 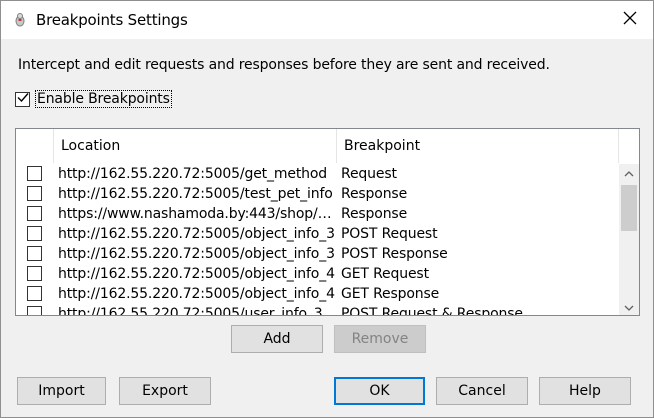 What do you see at coordinates (389, 234) in the screenshot?
I see `row-breakpoint: POST Request` at bounding box center [389, 234].